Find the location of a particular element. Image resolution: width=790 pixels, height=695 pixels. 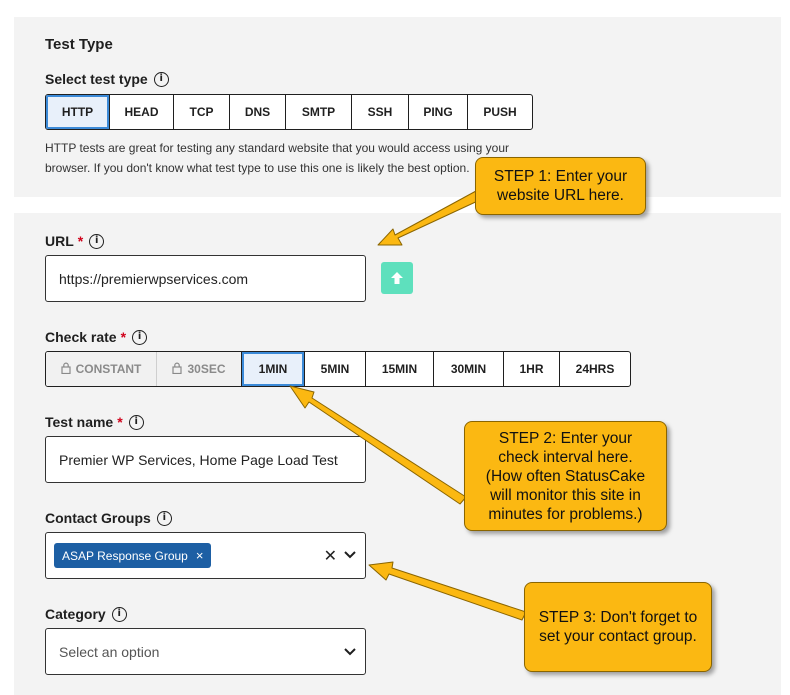

callout-line: (How often StatusCake is located at coordinates (565, 476).